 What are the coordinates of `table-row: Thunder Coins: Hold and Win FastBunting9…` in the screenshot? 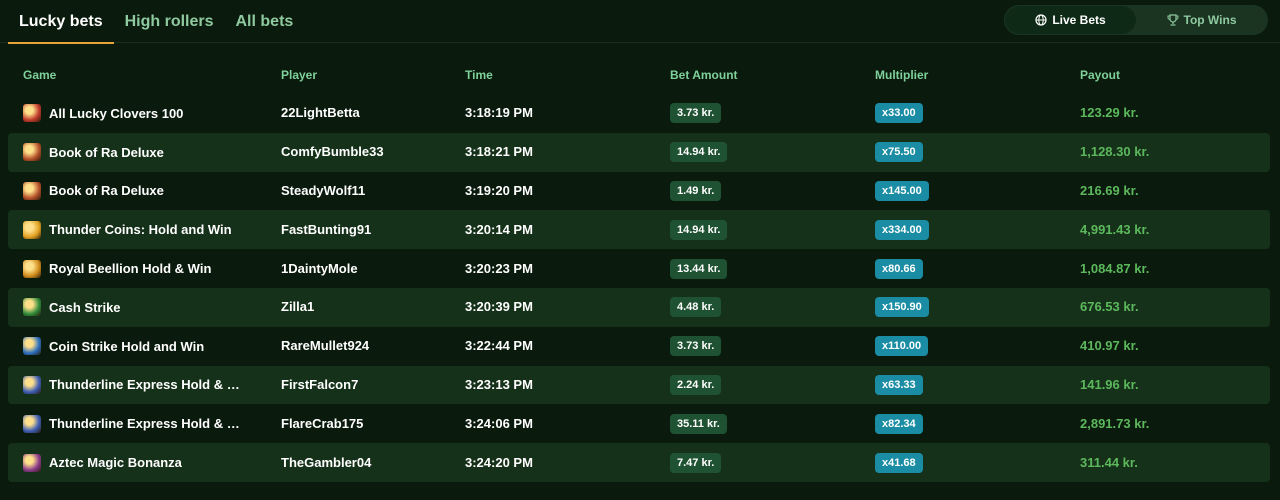 It's located at (639, 230).